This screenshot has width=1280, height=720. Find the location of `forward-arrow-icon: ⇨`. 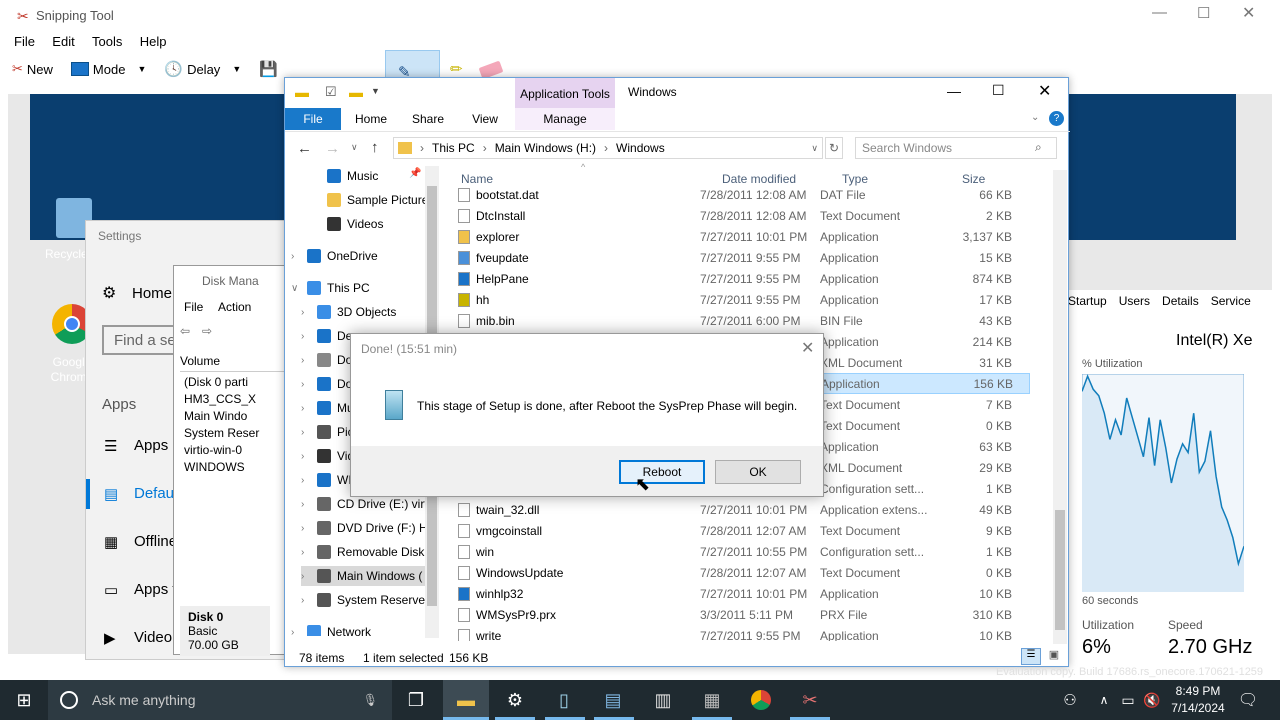

forward-arrow-icon: ⇨ is located at coordinates (207, 331).